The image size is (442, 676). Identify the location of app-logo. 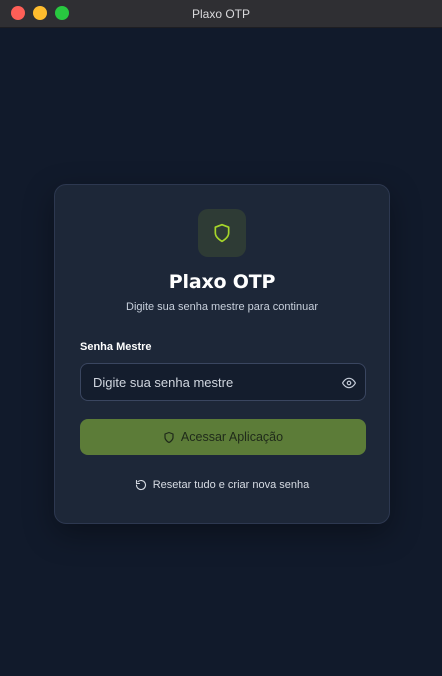
(222, 233).